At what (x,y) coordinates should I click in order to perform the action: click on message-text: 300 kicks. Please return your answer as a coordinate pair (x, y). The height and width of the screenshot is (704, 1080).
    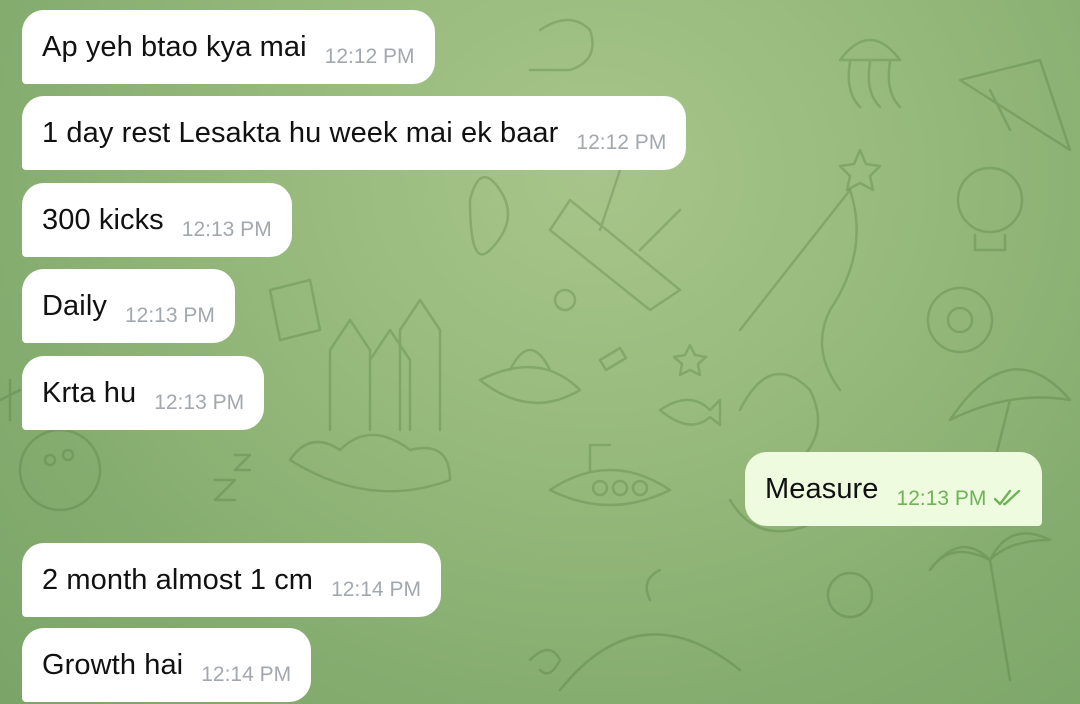
    Looking at the image, I should click on (103, 219).